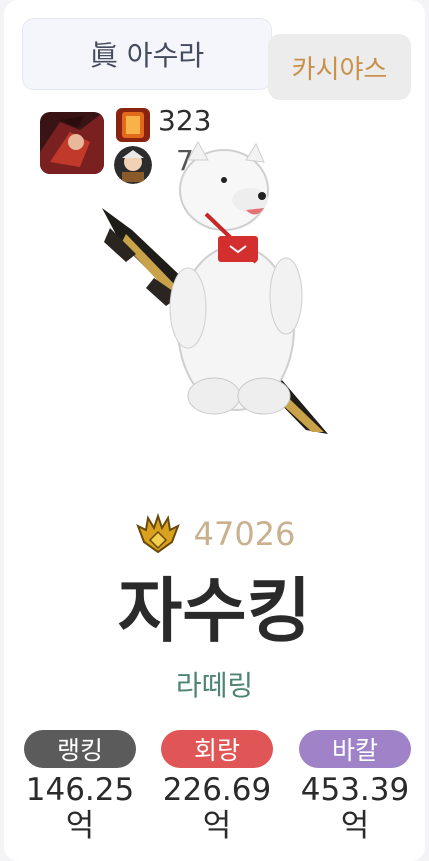  Describe the element at coordinates (157, 533) in the screenshot. I see `fame-laurel-icon` at that location.